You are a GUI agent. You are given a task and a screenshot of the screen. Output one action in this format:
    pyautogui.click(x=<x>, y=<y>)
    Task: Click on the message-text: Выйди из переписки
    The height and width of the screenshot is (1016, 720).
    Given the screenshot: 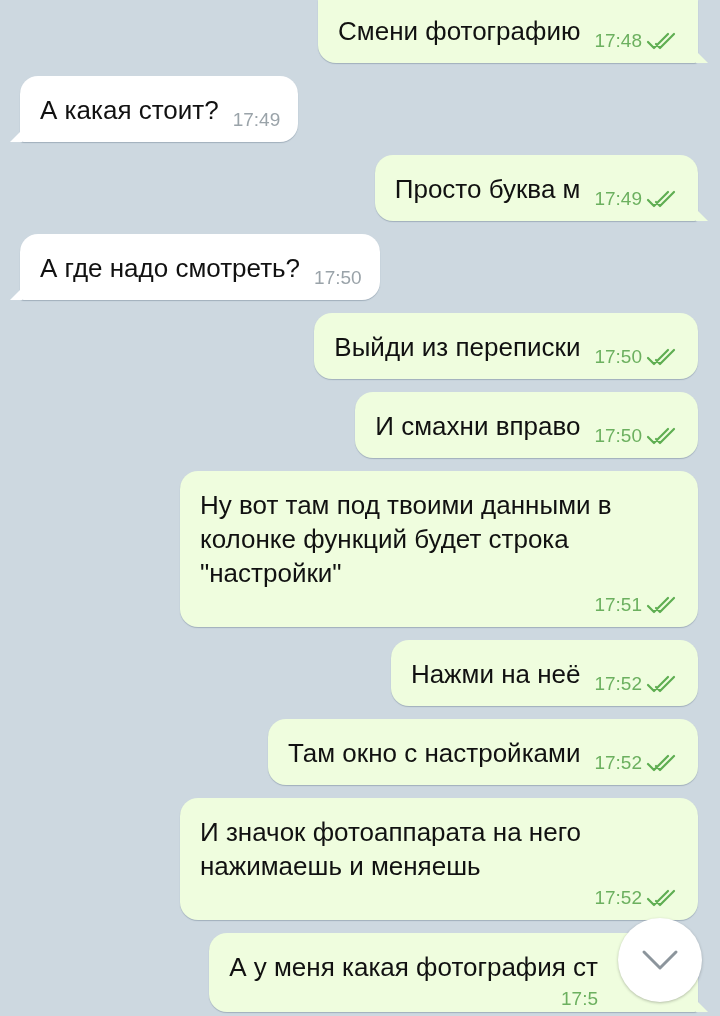 What is the action you would take?
    pyautogui.click(x=457, y=347)
    